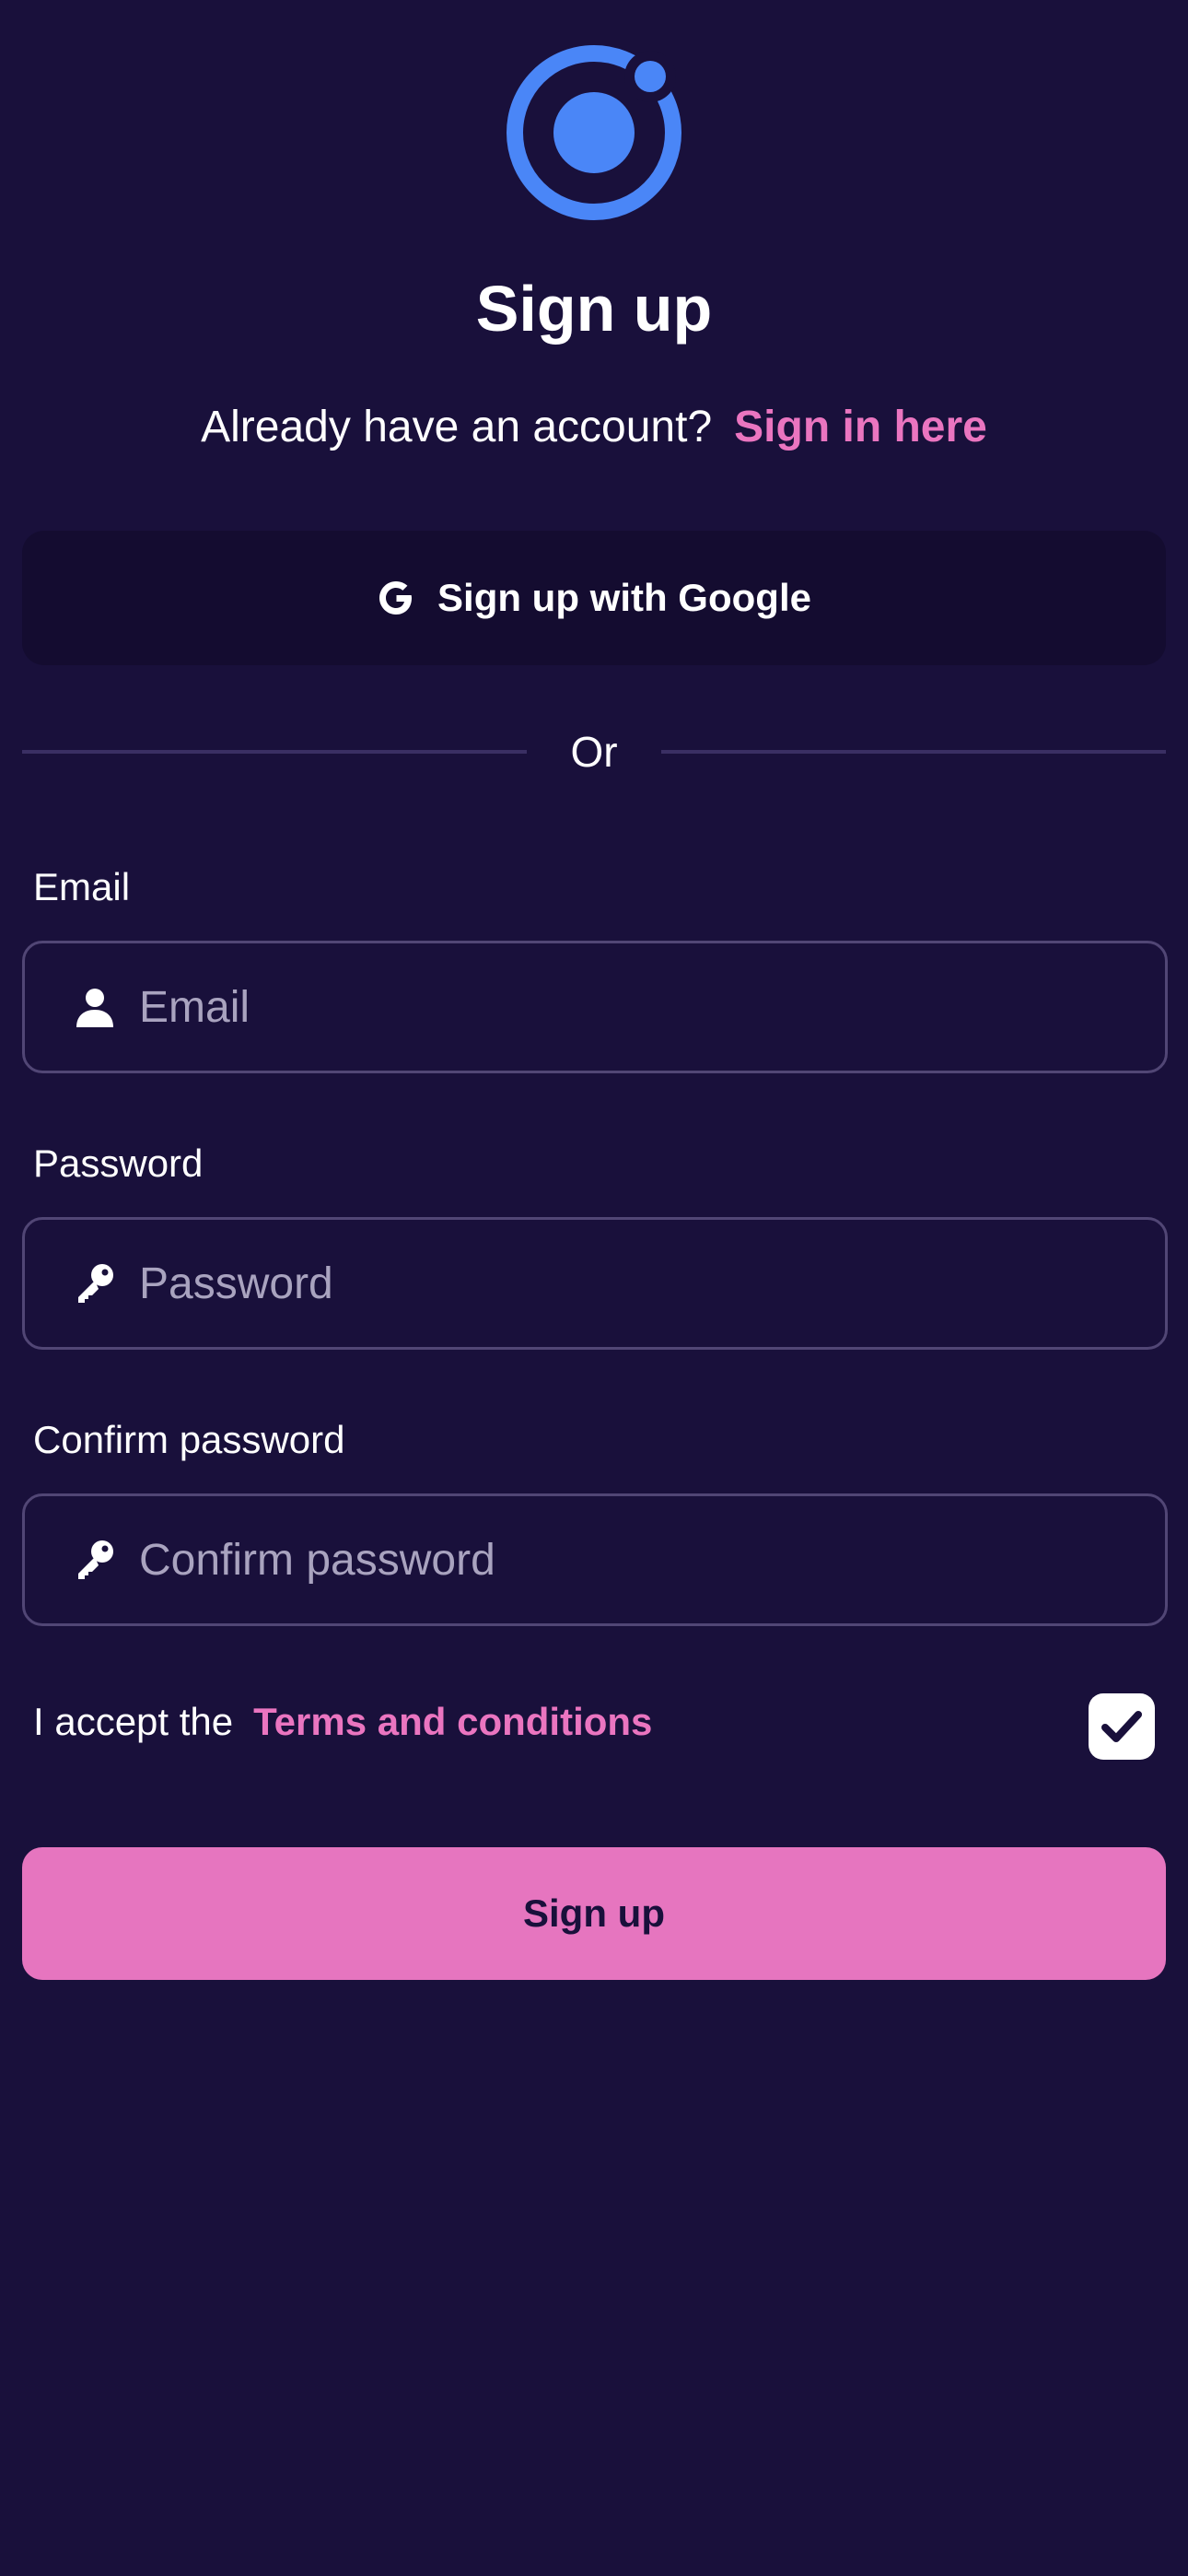 Image resolution: width=1188 pixels, height=2576 pixels. I want to click on google-icon, so click(396, 598).